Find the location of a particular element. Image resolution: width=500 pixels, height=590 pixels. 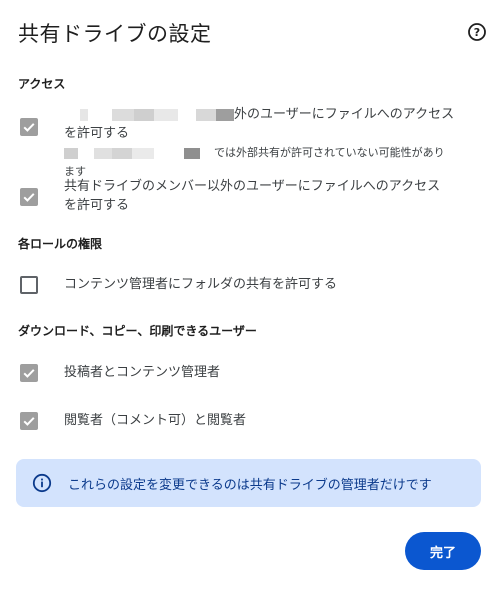

contributors-checkbox is located at coordinates (29, 373).